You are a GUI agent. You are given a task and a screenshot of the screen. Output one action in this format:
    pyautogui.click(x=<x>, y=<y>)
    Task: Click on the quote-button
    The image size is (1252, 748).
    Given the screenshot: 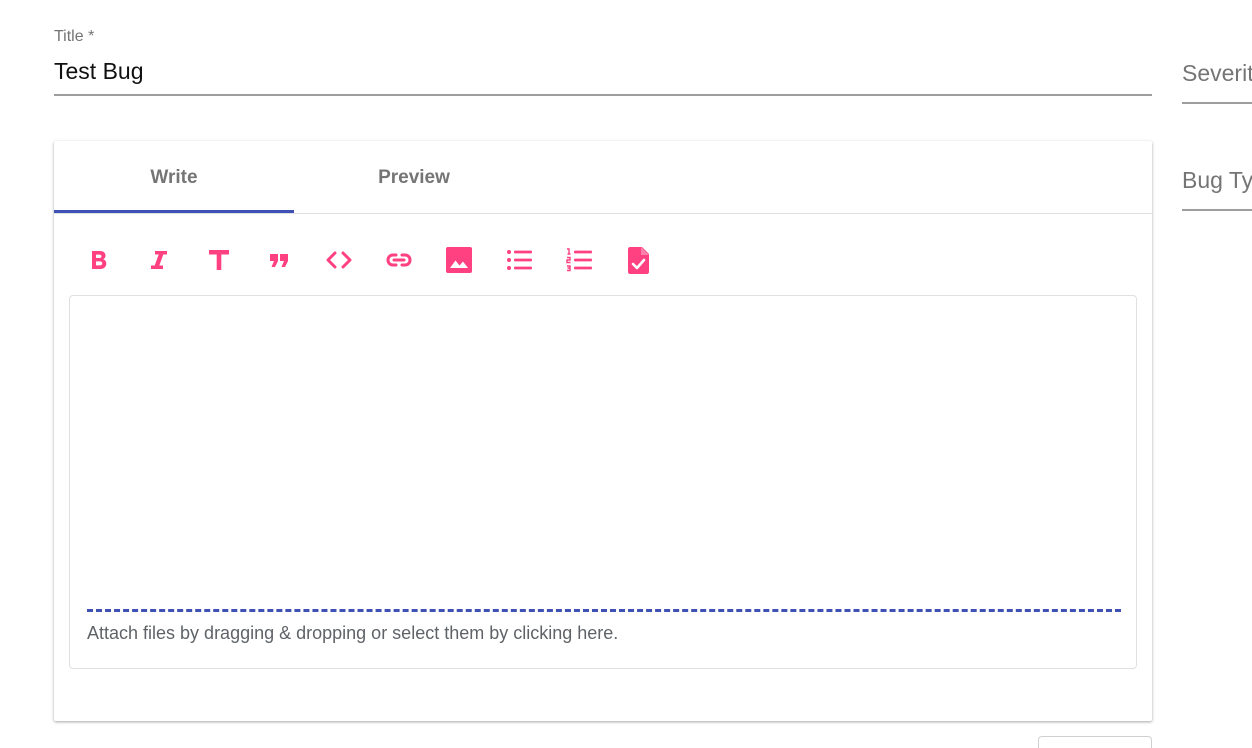 What is the action you would take?
    pyautogui.click(x=279, y=260)
    